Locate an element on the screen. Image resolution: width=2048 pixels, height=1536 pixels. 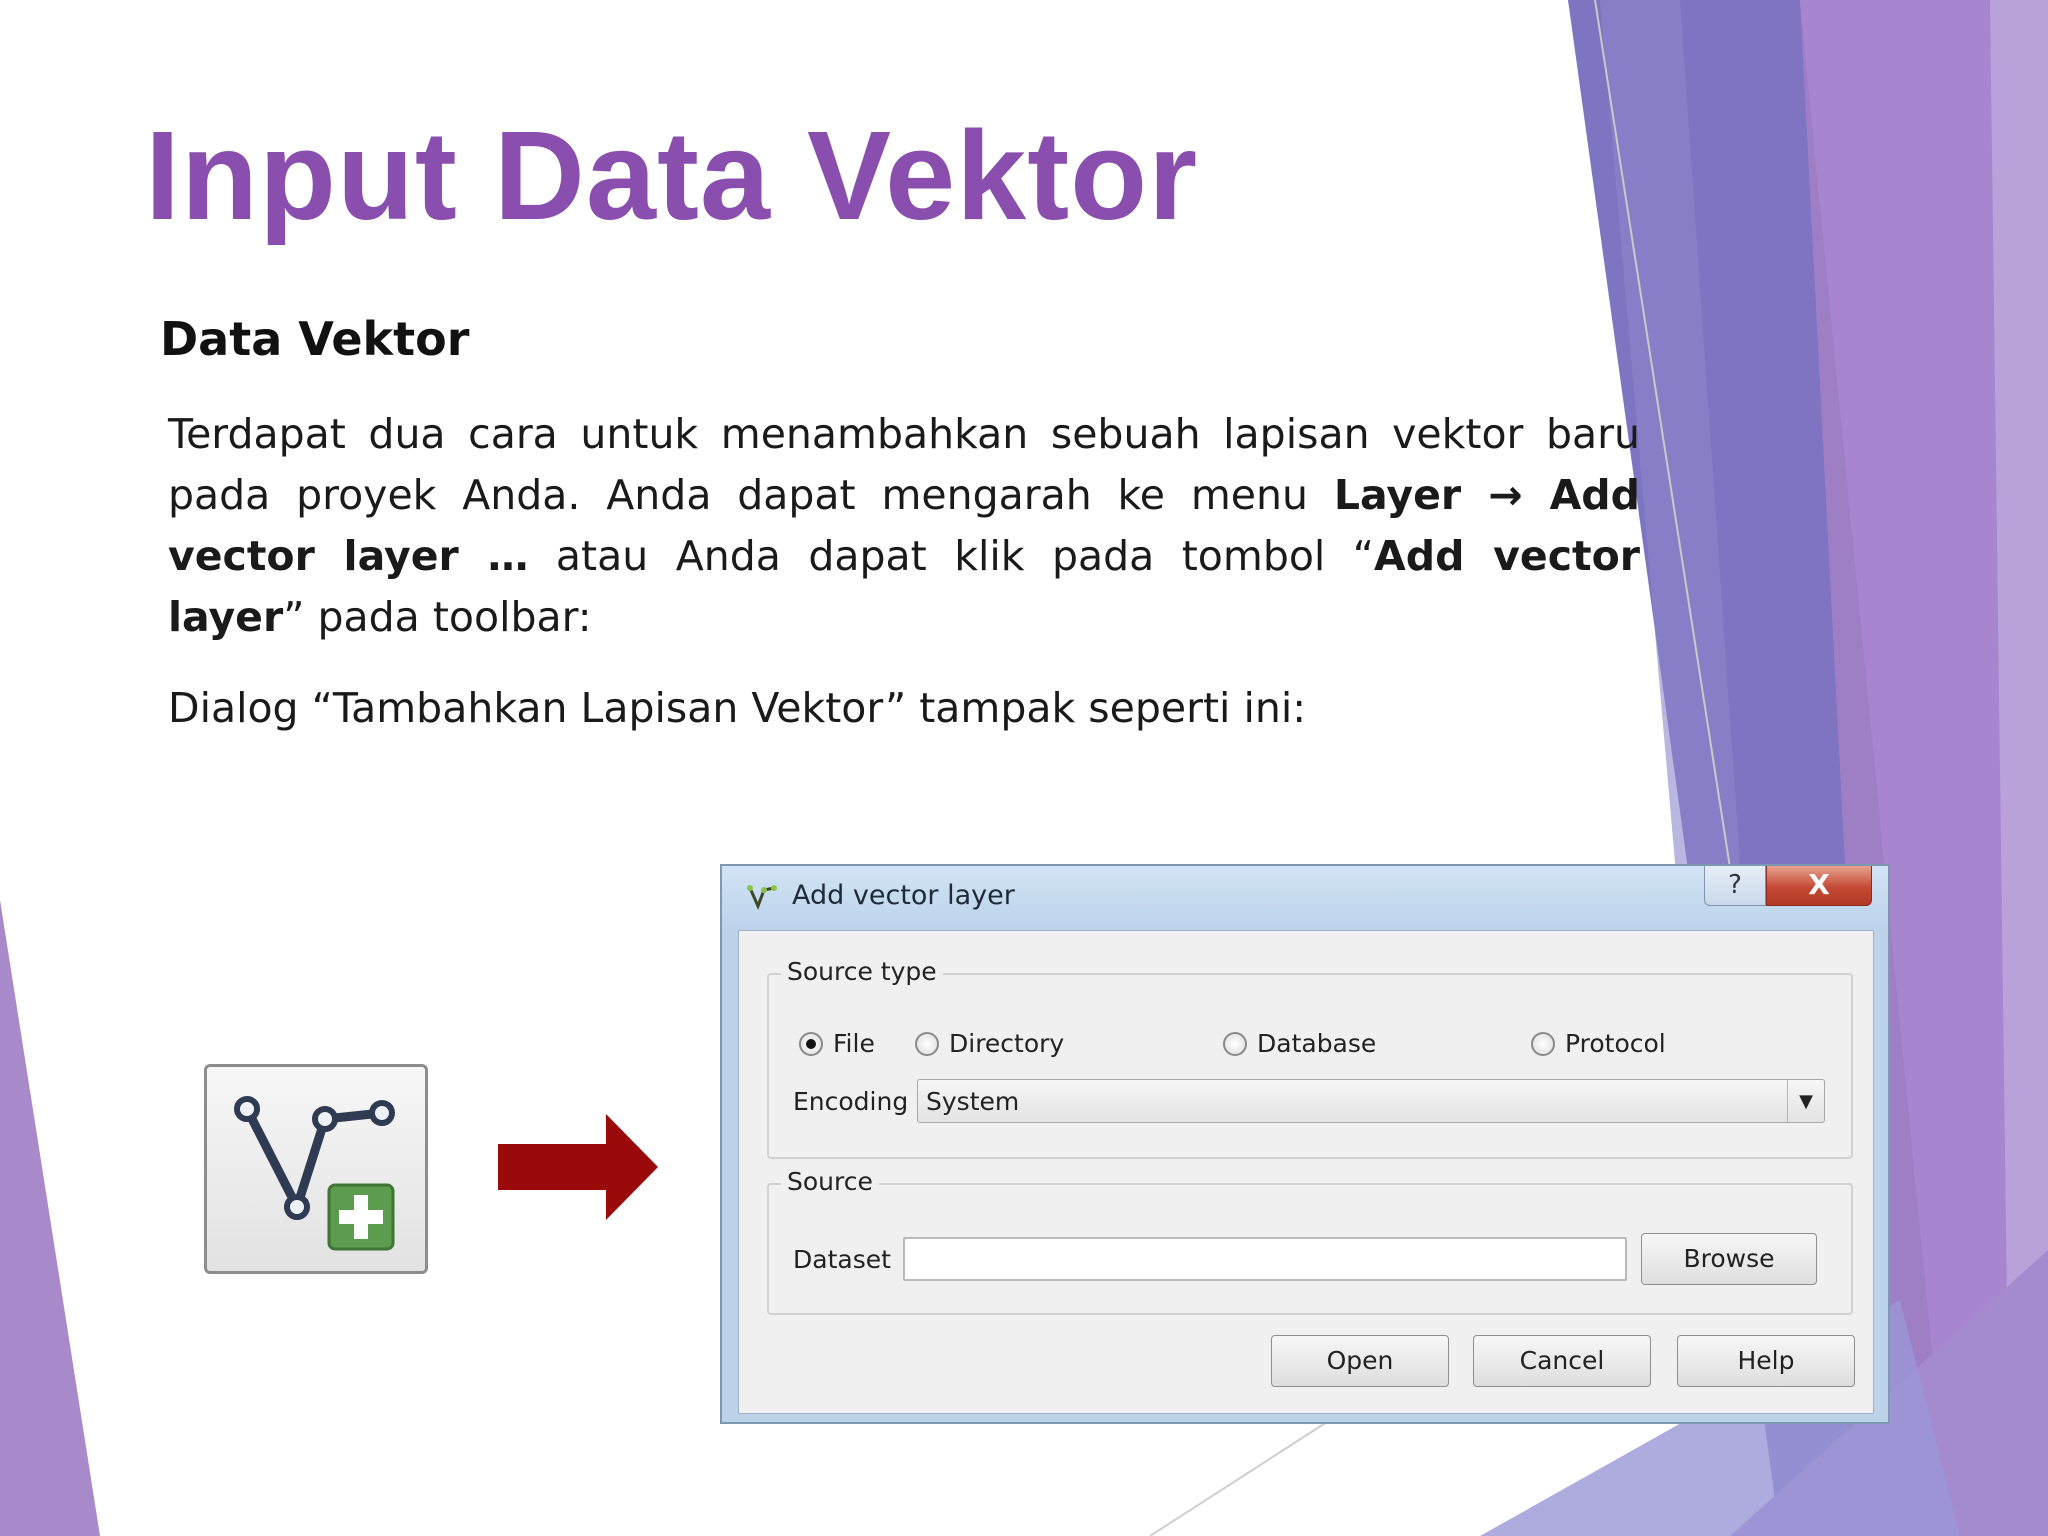
radio-database-label: Database is located at coordinates (1317, 1043).